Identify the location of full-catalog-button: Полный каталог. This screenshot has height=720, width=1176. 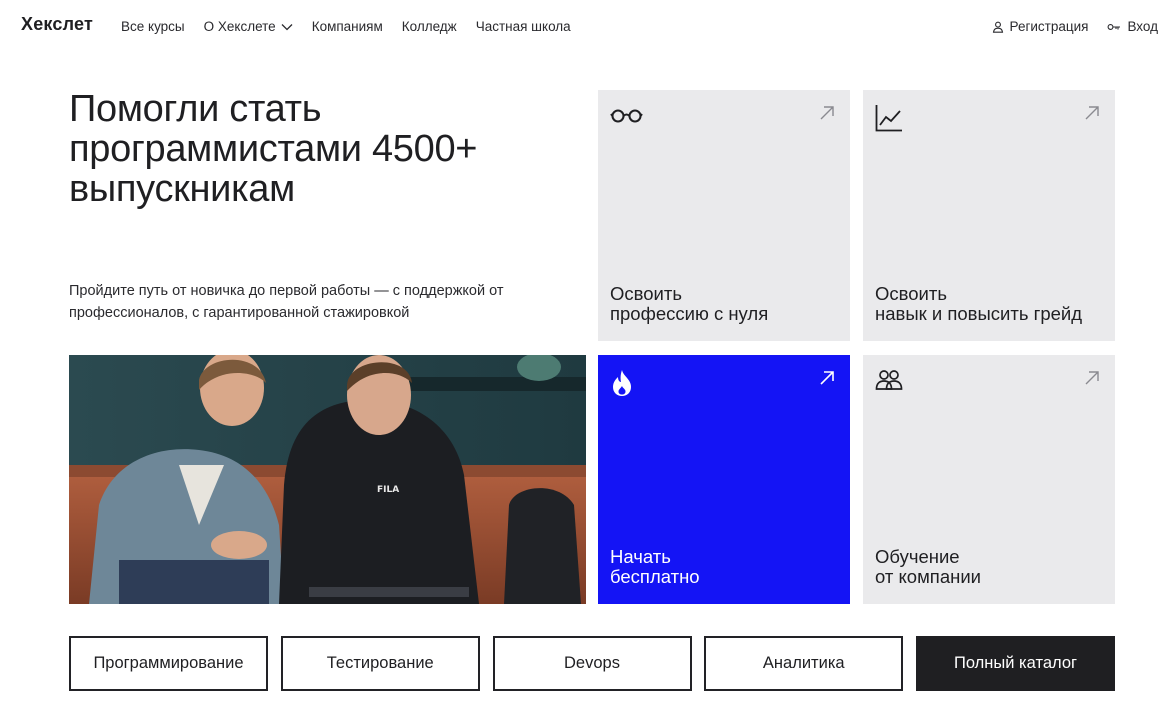
(1015, 663).